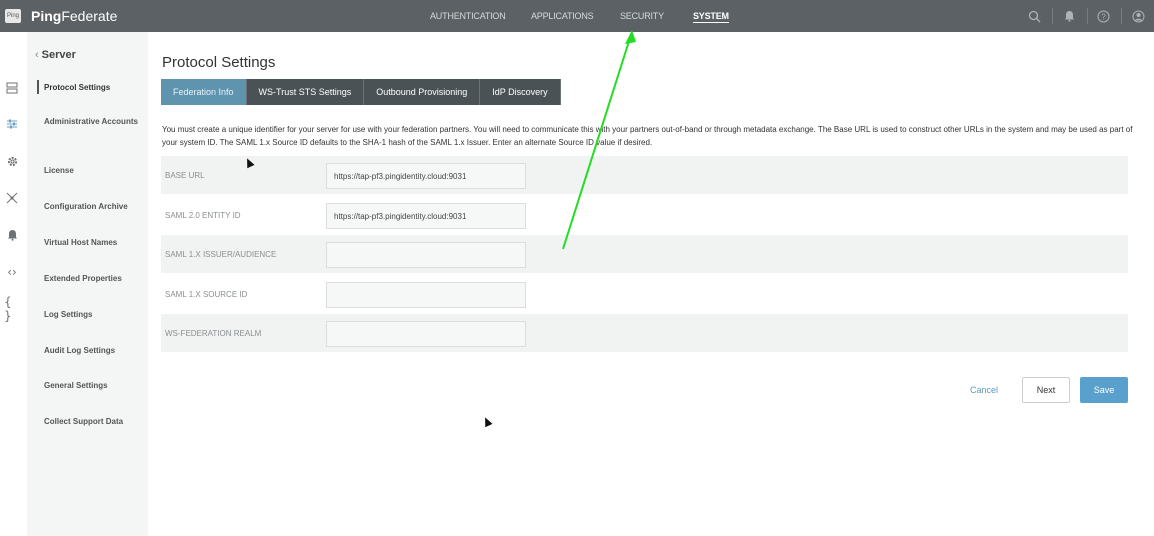  What do you see at coordinates (984, 390) in the screenshot?
I see `cancel-link: Cancel` at bounding box center [984, 390].